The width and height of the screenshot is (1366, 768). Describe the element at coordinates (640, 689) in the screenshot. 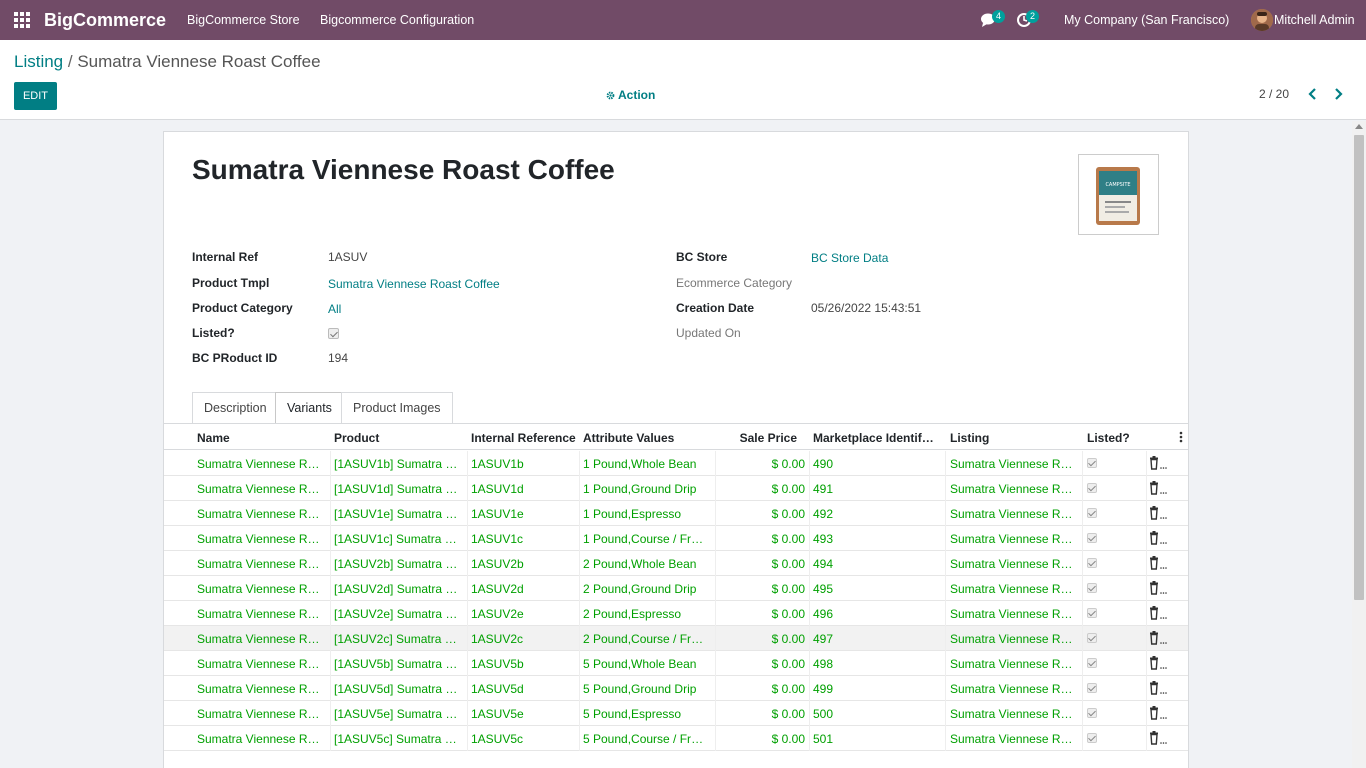

I see `table-cell: 5 Pound,Ground Drip` at that location.